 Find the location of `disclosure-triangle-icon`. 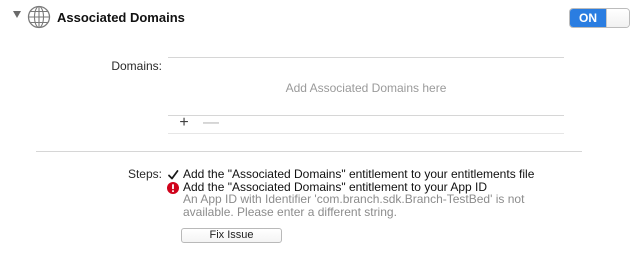

disclosure-triangle-icon is located at coordinates (17, 14).